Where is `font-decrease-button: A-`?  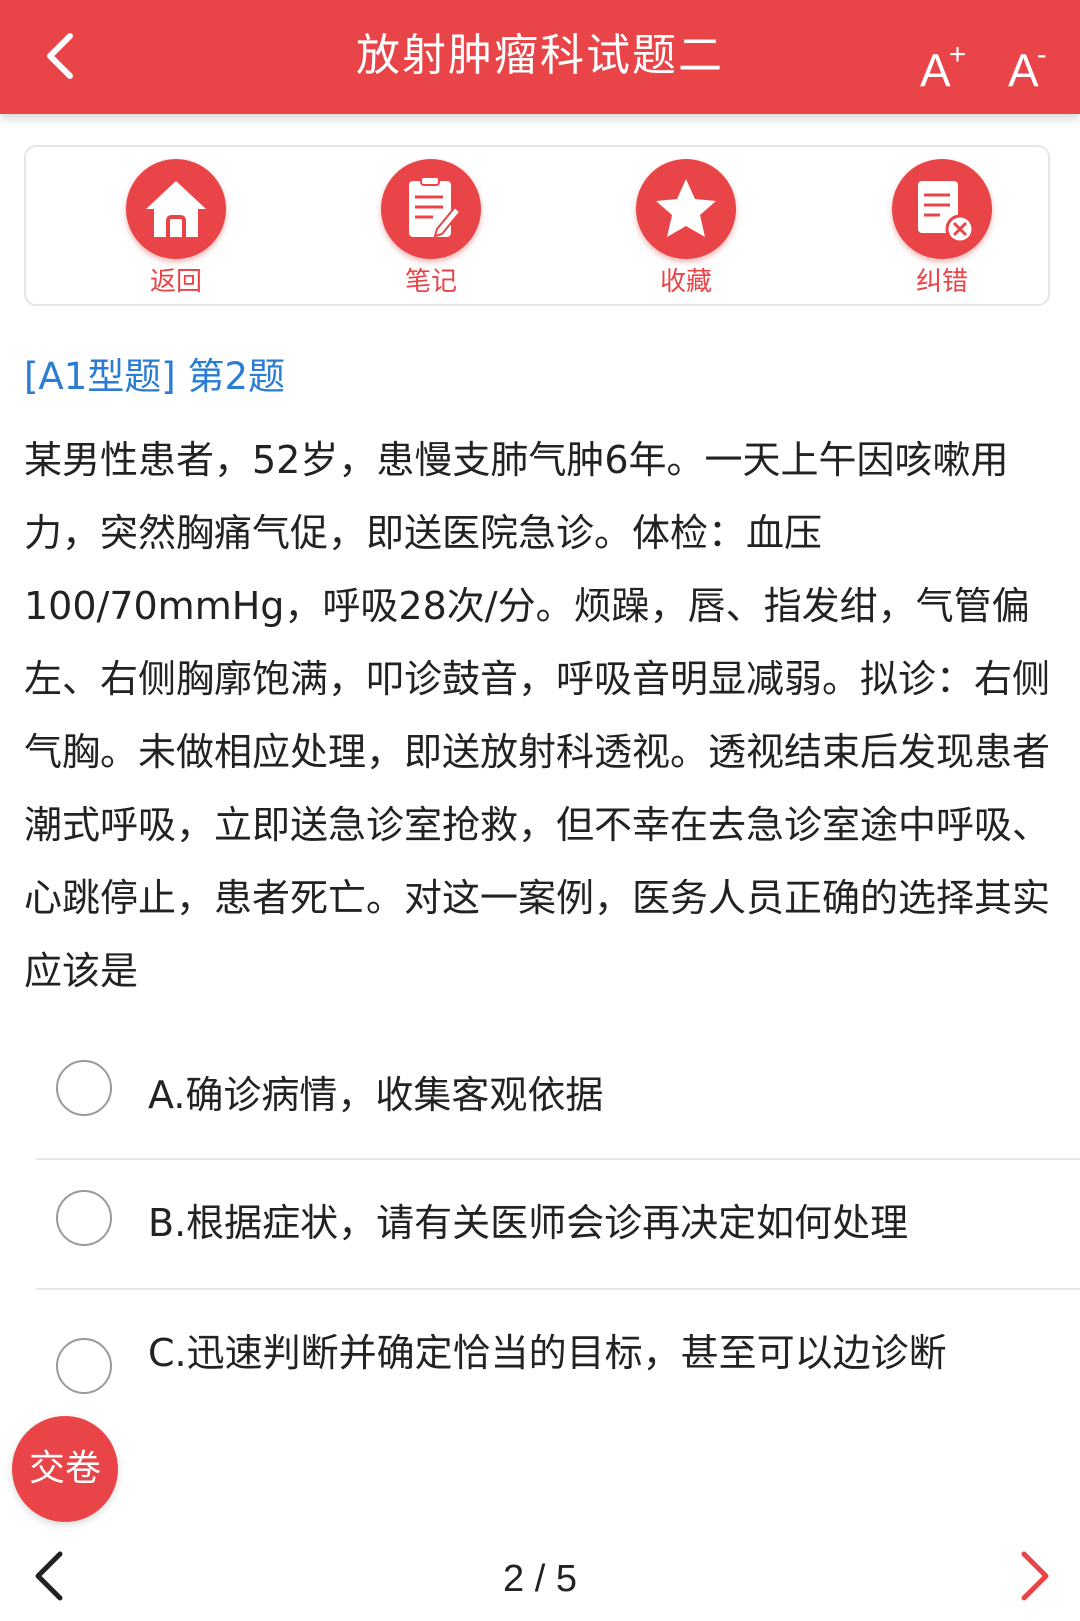
font-decrease-button: A- is located at coordinates (1027, 65).